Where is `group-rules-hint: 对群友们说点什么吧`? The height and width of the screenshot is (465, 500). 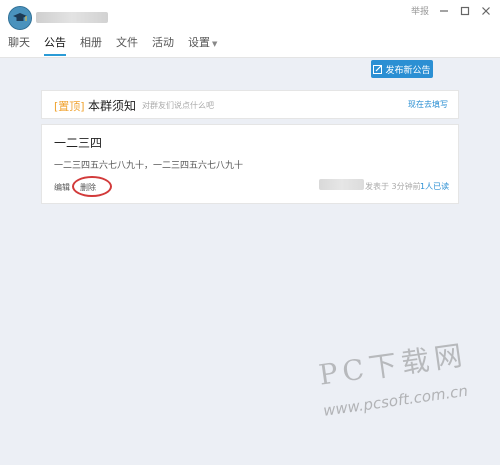 group-rules-hint: 对群友们说点什么吧 is located at coordinates (178, 105).